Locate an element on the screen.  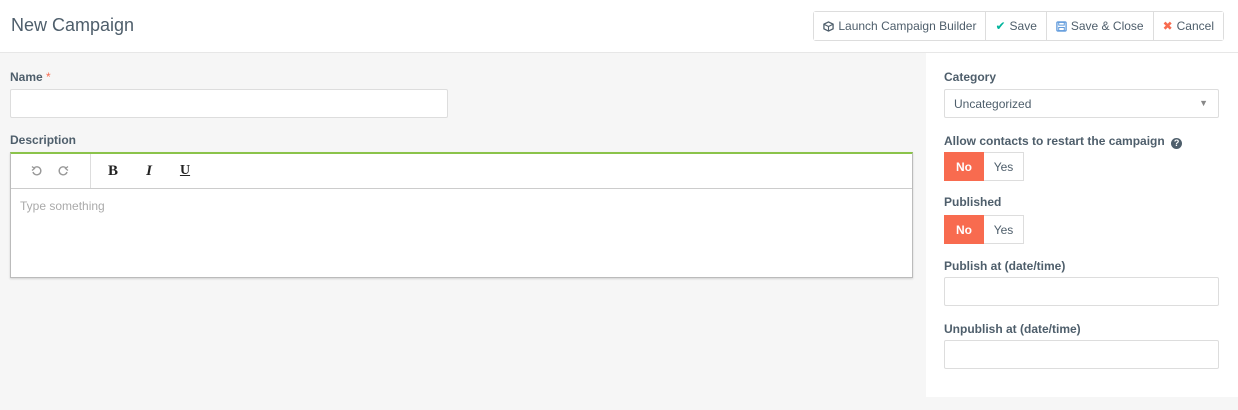
publish-at-input is located at coordinates (1081, 291).